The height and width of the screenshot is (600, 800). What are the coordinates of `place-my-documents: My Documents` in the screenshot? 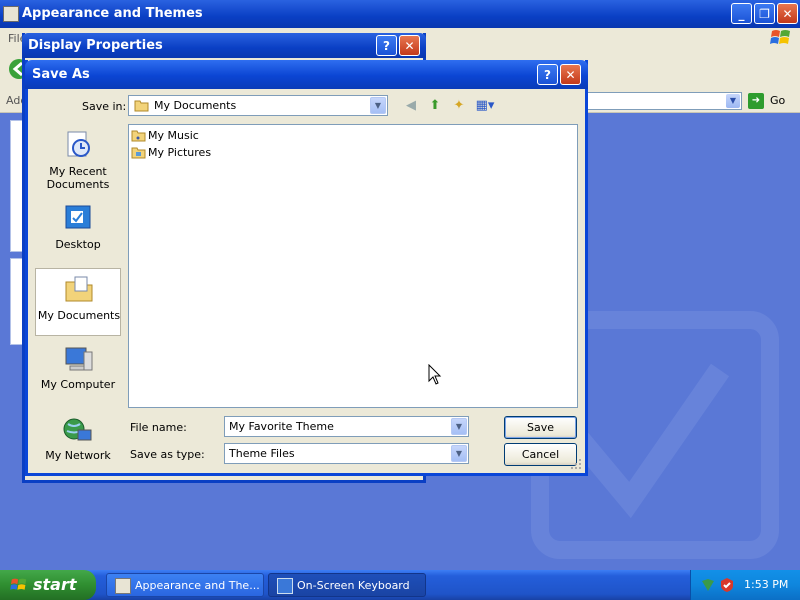 It's located at (78, 302).